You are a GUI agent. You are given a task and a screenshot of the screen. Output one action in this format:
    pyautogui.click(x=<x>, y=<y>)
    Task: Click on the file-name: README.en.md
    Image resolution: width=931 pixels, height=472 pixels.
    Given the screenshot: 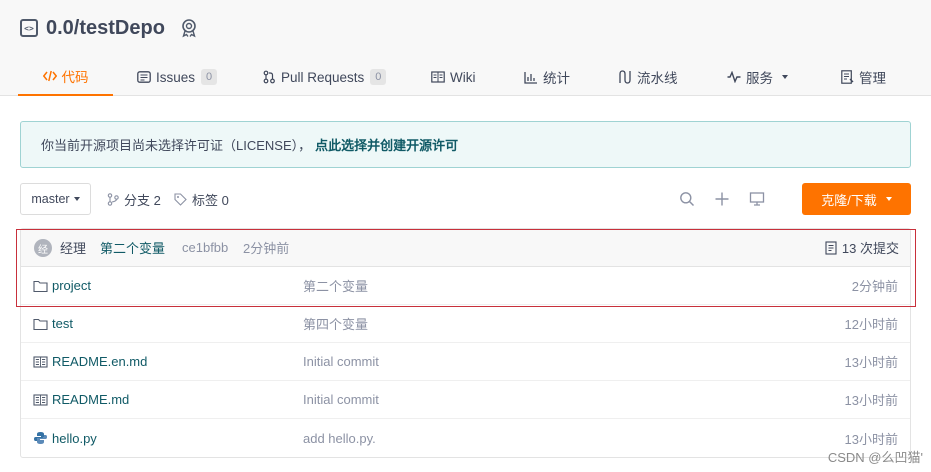 What is the action you would take?
    pyautogui.click(x=99, y=361)
    